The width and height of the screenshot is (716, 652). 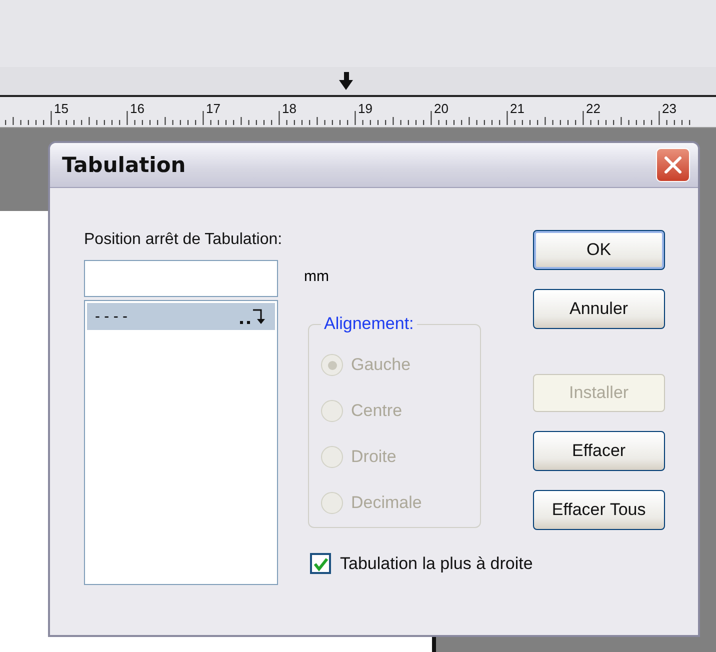 I want to click on radio-label: Decimale, so click(x=386, y=503).